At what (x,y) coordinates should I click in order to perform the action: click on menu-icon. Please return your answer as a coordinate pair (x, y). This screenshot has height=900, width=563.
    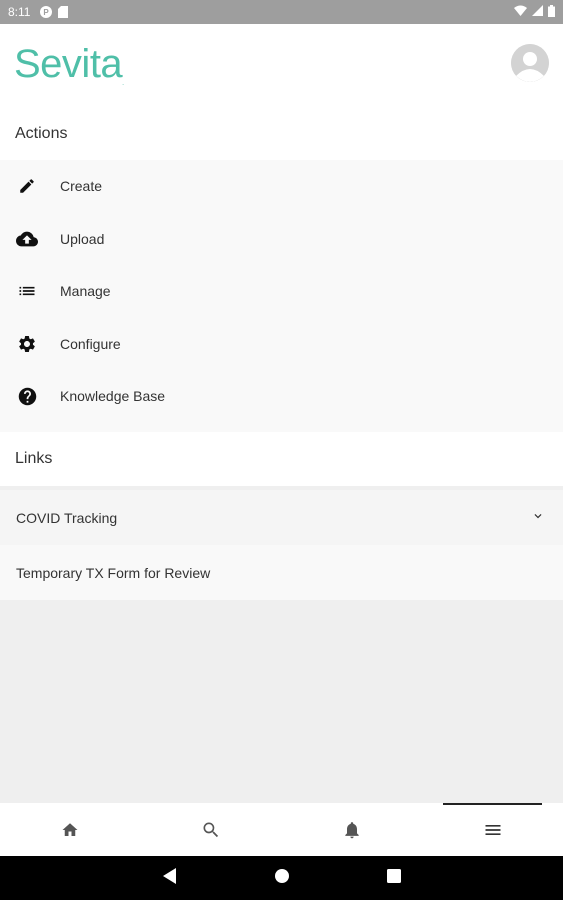
    Looking at the image, I should click on (493, 829).